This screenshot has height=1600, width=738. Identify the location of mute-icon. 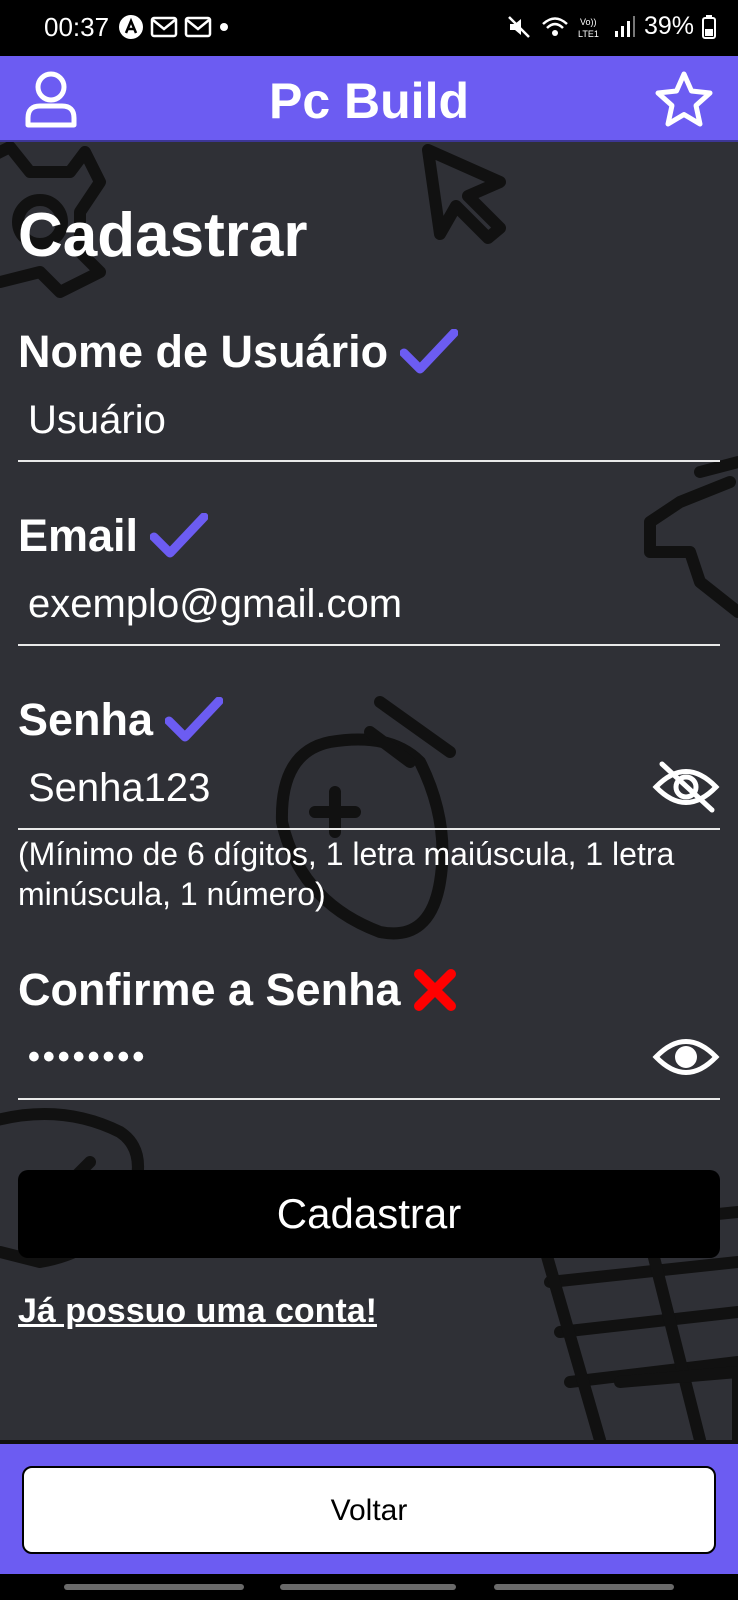
(519, 26).